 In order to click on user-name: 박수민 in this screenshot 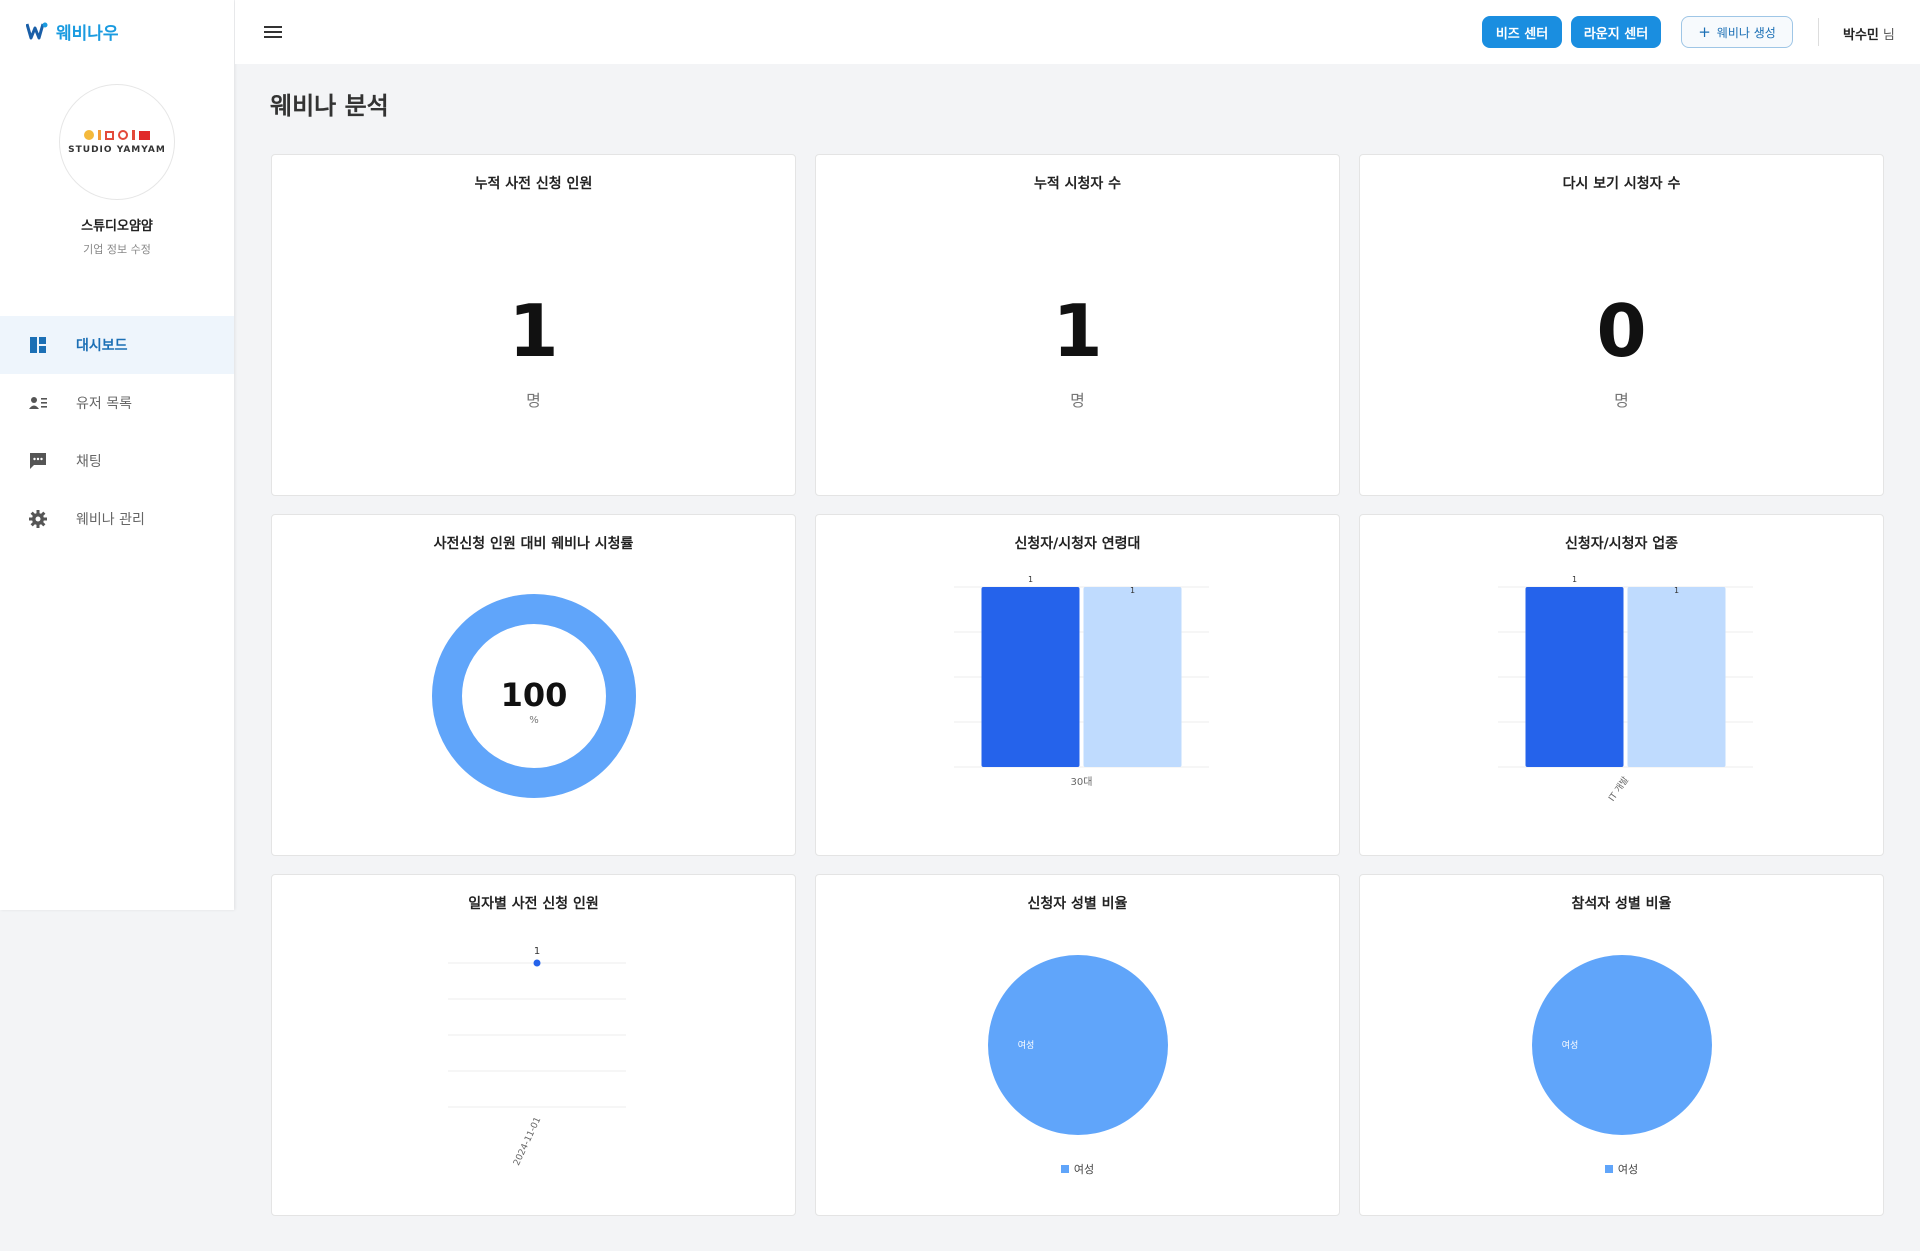, I will do `click(1861, 35)`.